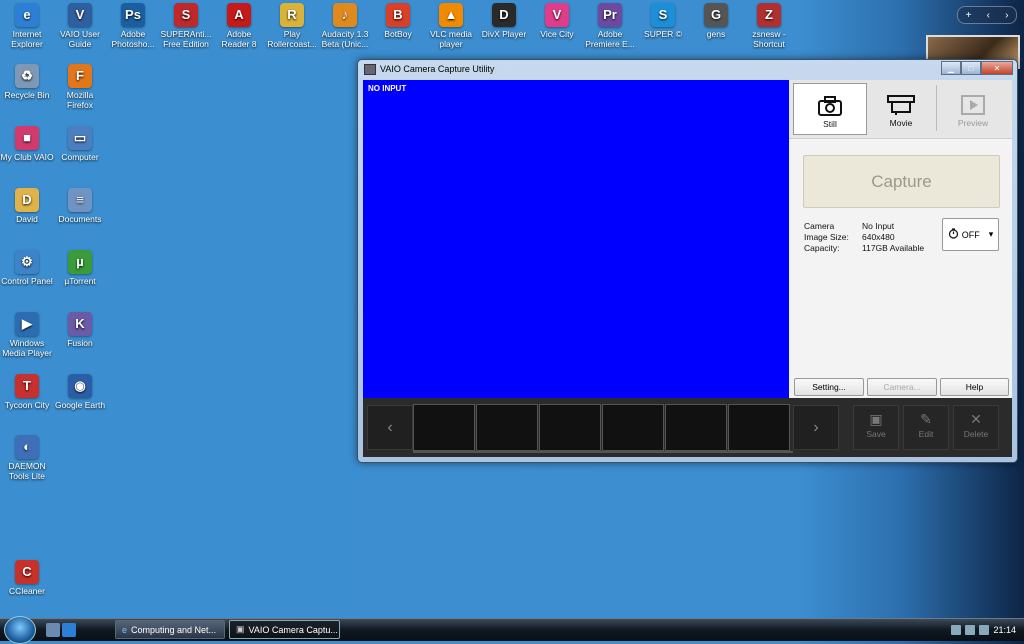 The width and height of the screenshot is (1024, 644). What do you see at coordinates (971, 68) in the screenshot?
I see `maximize-button: □` at bounding box center [971, 68].